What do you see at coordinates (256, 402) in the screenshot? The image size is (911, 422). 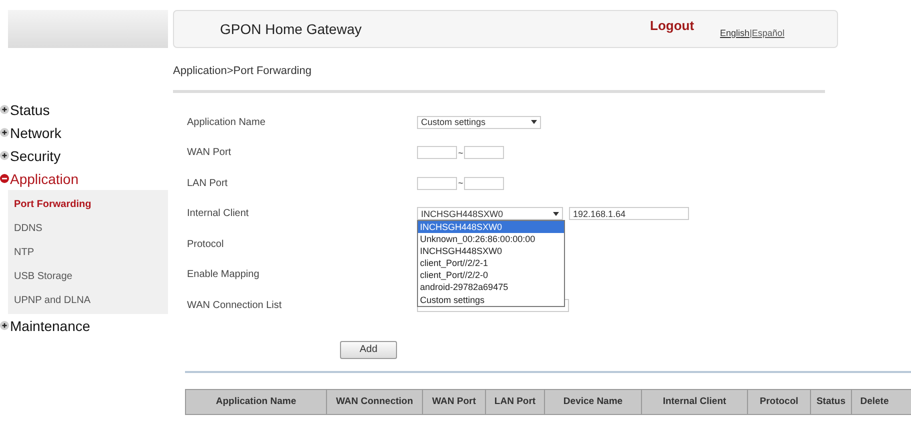 I see `column-header: Application Name` at bounding box center [256, 402].